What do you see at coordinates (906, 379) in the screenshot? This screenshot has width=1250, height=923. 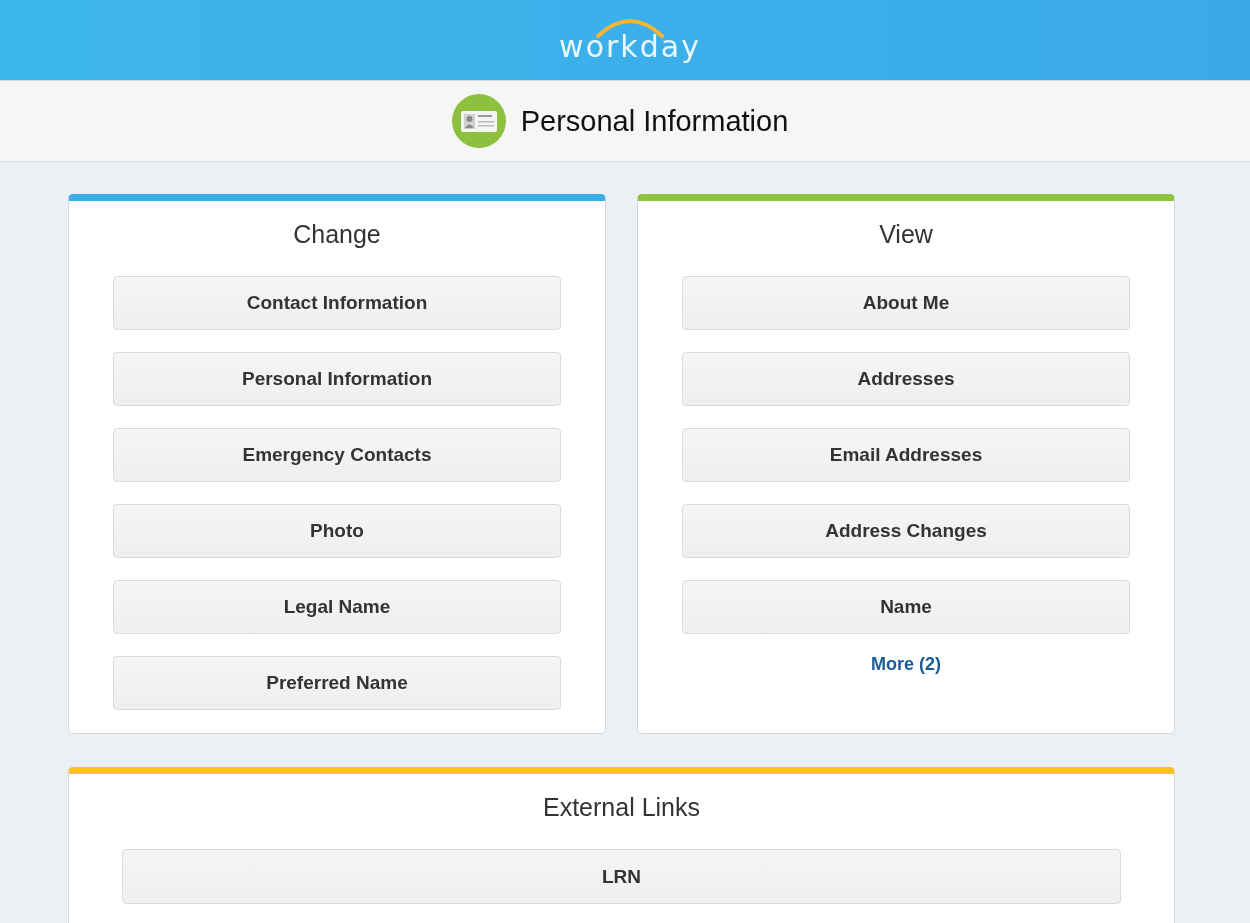 I see `action-button: Addresses` at bounding box center [906, 379].